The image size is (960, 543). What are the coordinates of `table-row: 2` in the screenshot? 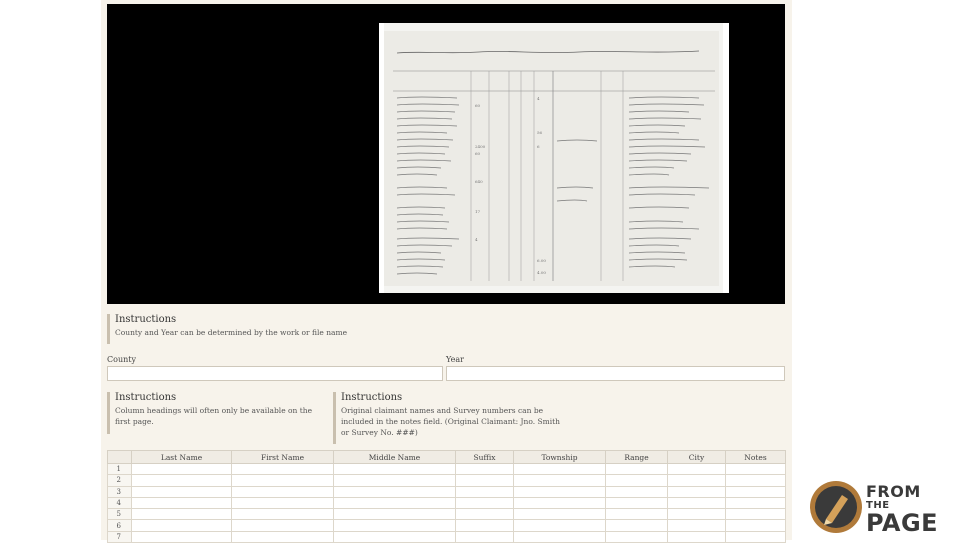 It's located at (446, 480).